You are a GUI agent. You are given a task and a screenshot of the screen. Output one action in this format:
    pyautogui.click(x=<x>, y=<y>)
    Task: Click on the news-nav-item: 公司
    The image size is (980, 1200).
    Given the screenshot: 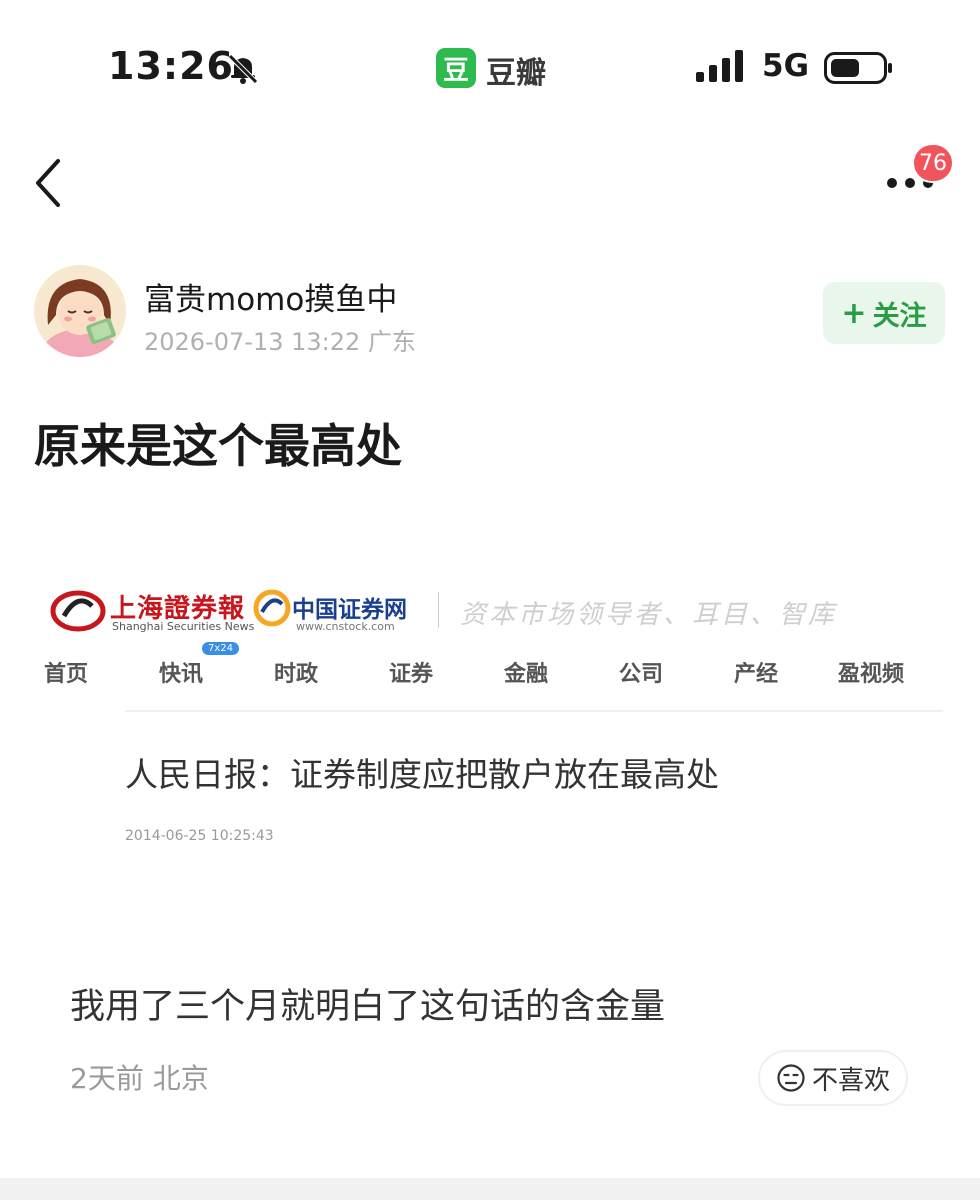 What is the action you would take?
    pyautogui.click(x=641, y=672)
    